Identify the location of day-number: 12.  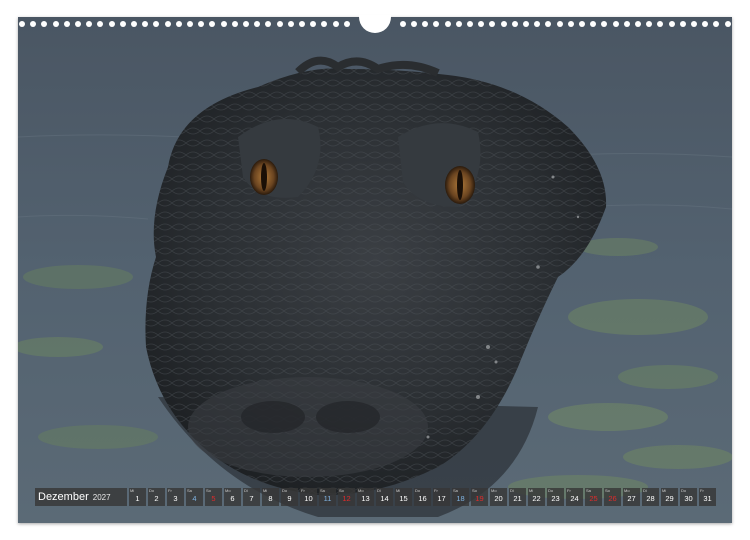
(346, 498).